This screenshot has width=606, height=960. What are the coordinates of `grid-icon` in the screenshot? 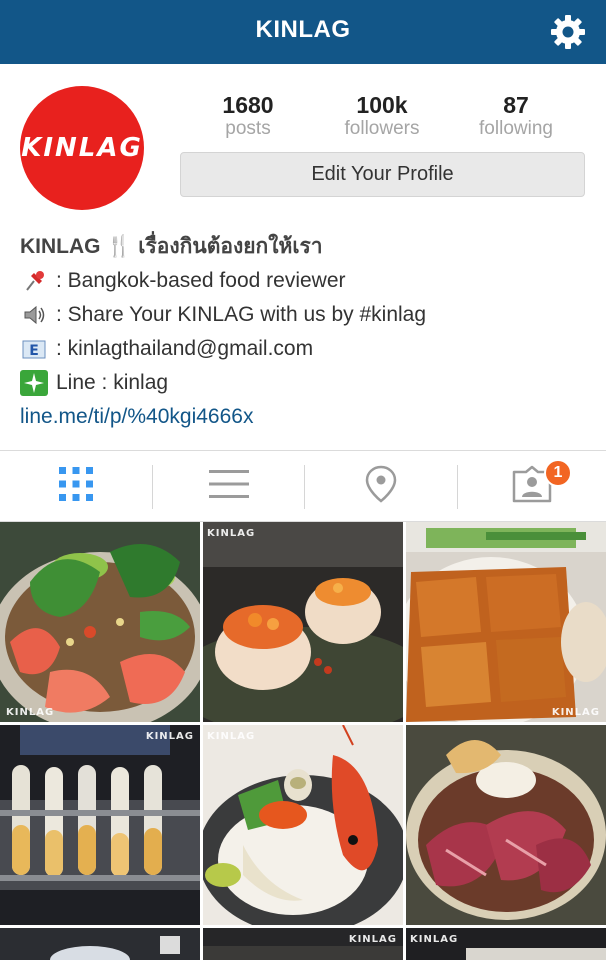 It's located at (76, 486).